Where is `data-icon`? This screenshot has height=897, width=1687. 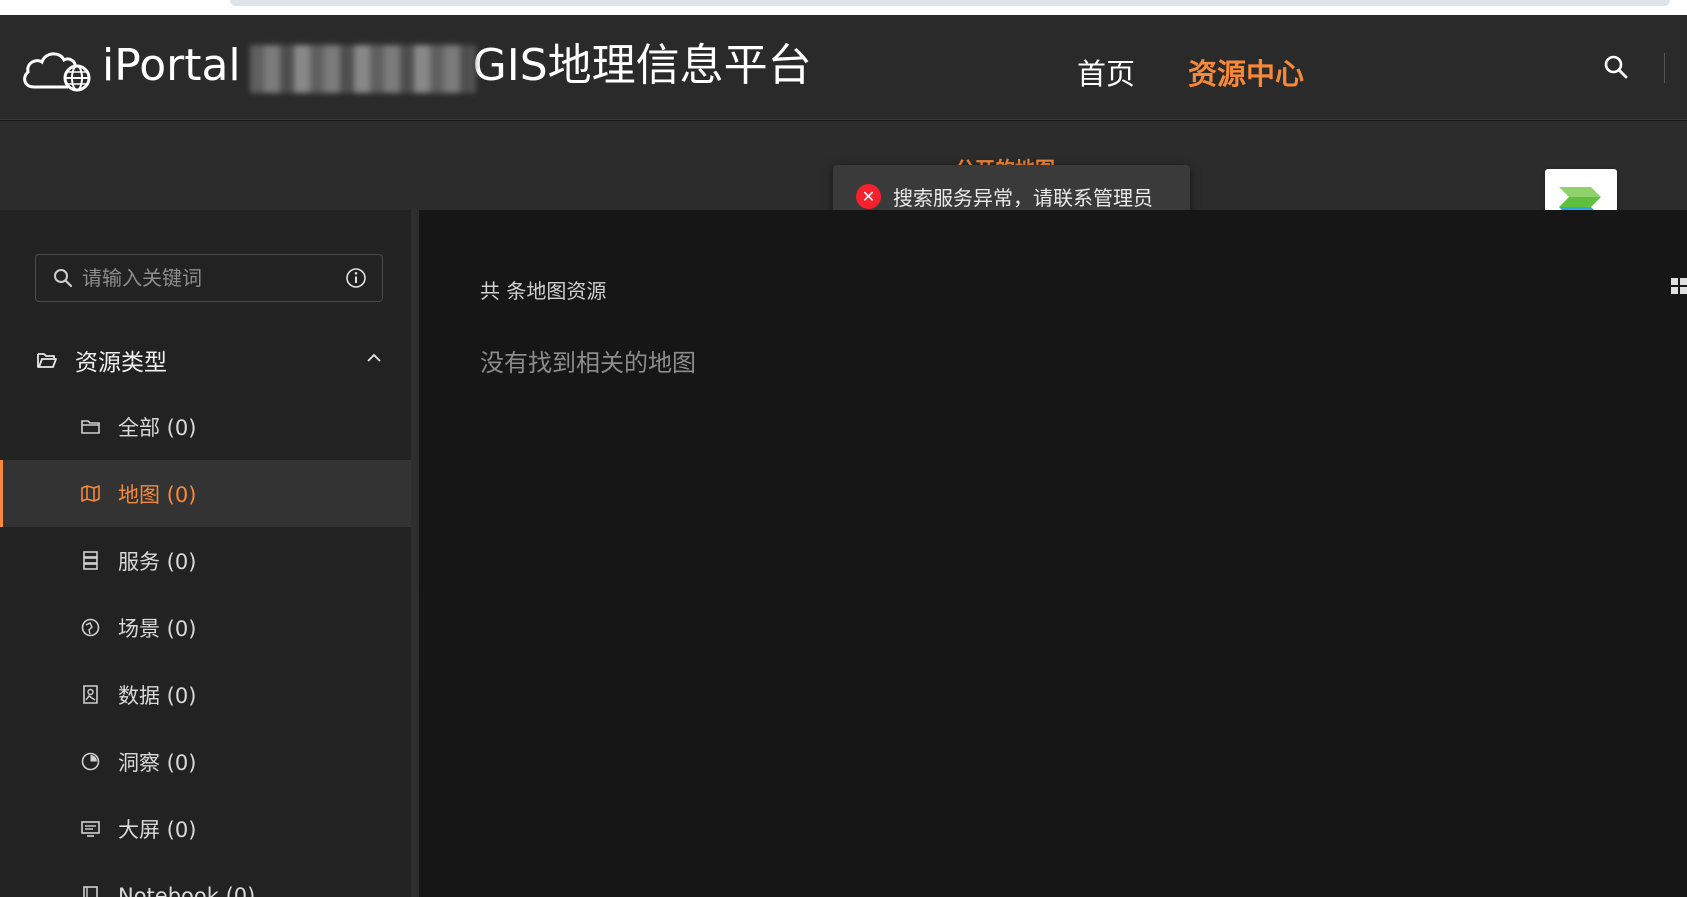 data-icon is located at coordinates (90, 694).